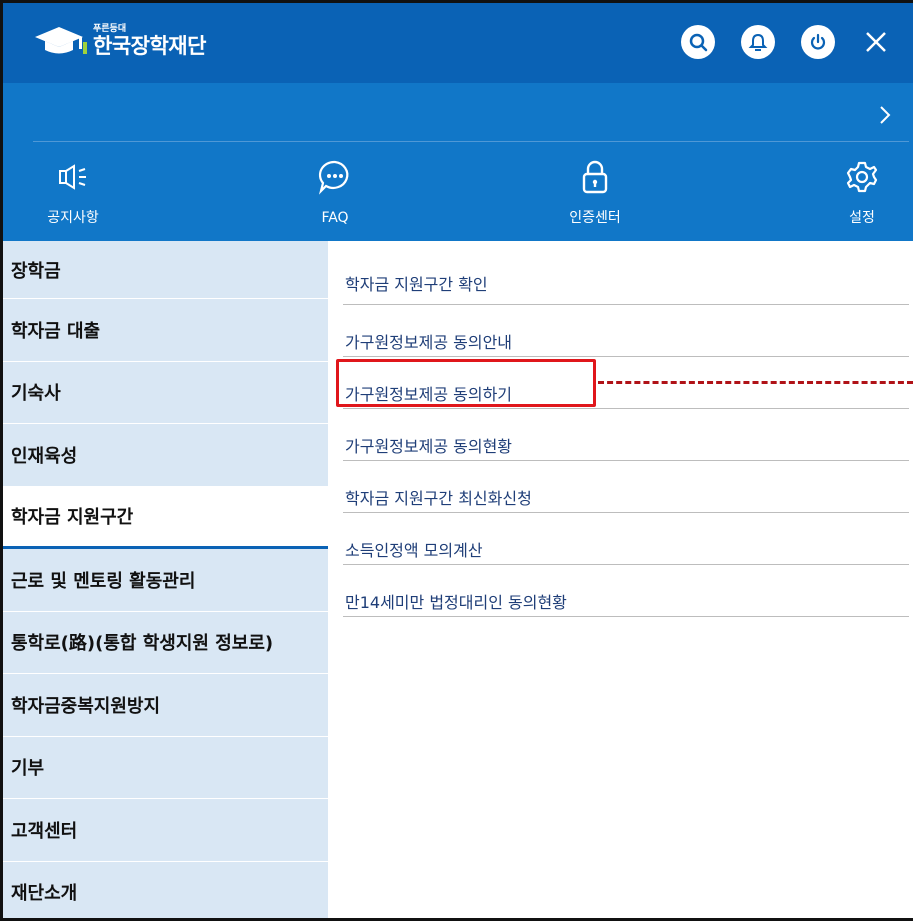 This screenshot has height=921, width=913. What do you see at coordinates (626, 539) in the screenshot?
I see `sub-item-income-simulation: 소득인정액 모의계산` at bounding box center [626, 539].